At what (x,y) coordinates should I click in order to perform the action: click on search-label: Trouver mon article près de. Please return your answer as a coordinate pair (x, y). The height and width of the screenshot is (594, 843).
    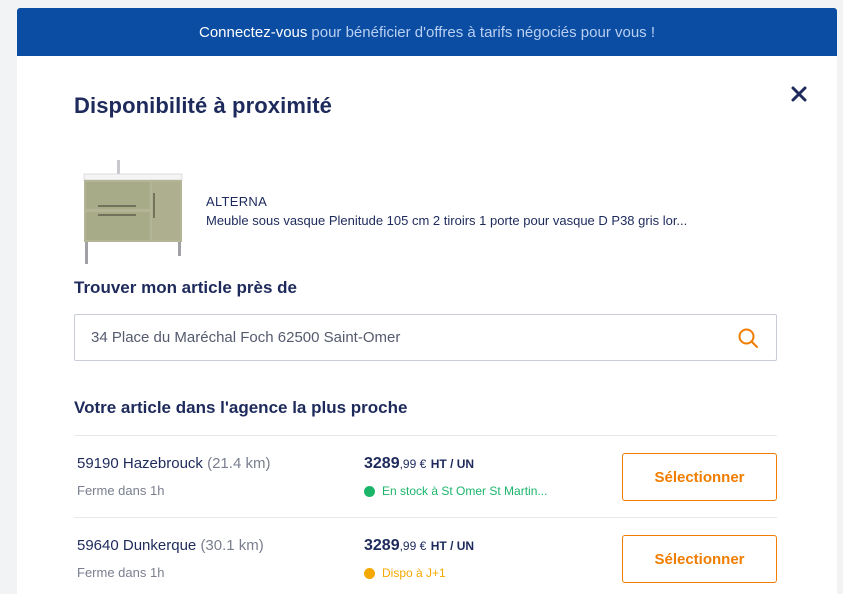
    Looking at the image, I should click on (185, 287).